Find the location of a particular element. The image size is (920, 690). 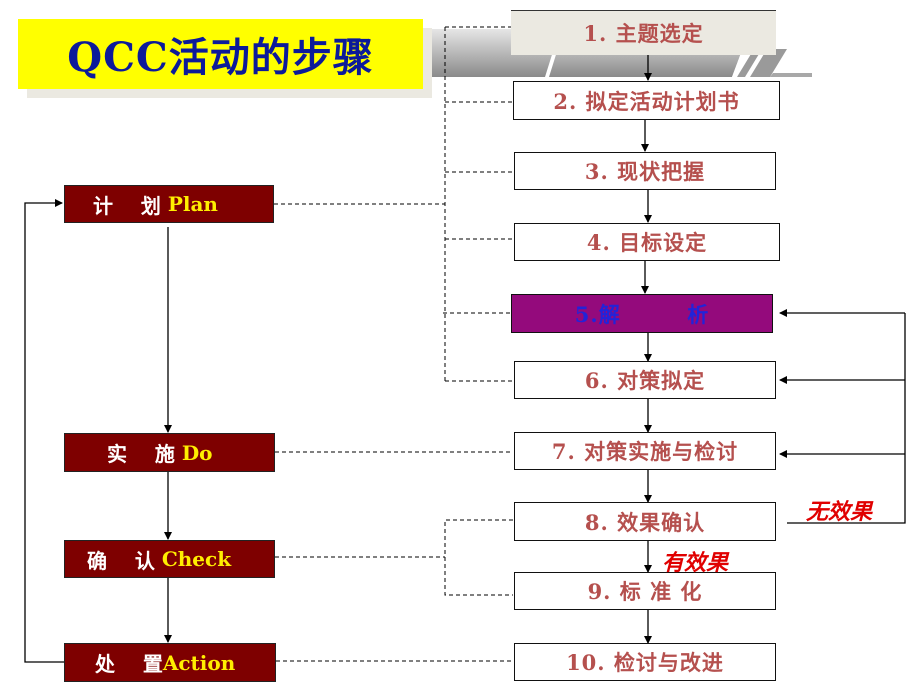

effective-label: 有效果 is located at coordinates (695, 563).